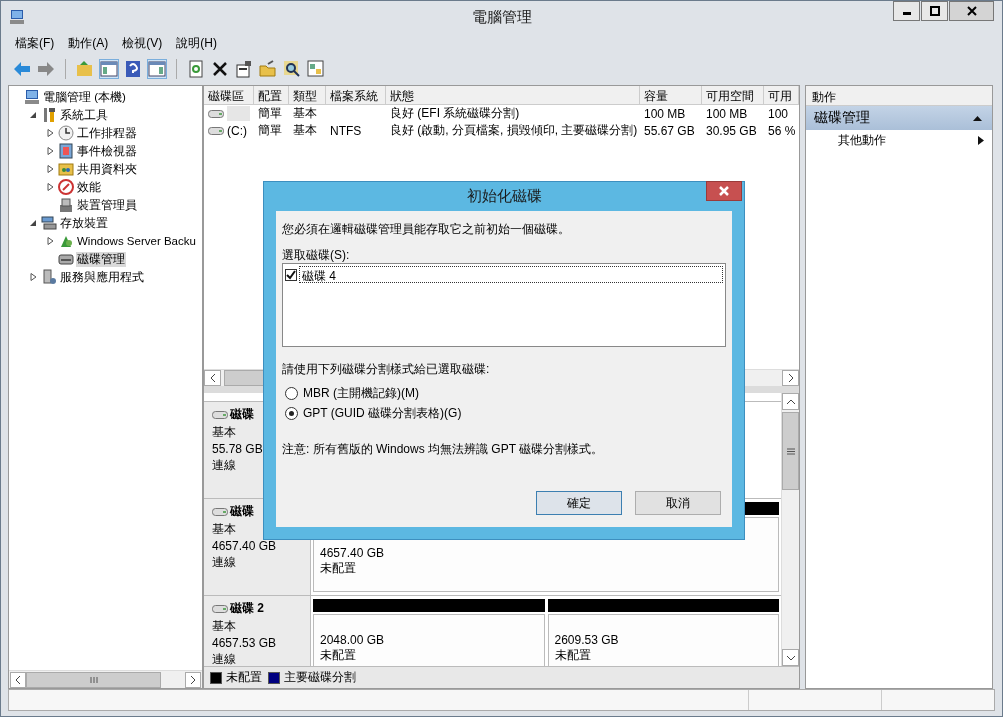  Describe the element at coordinates (244, 677) in the screenshot. I see `legend-label: 未配置` at that location.